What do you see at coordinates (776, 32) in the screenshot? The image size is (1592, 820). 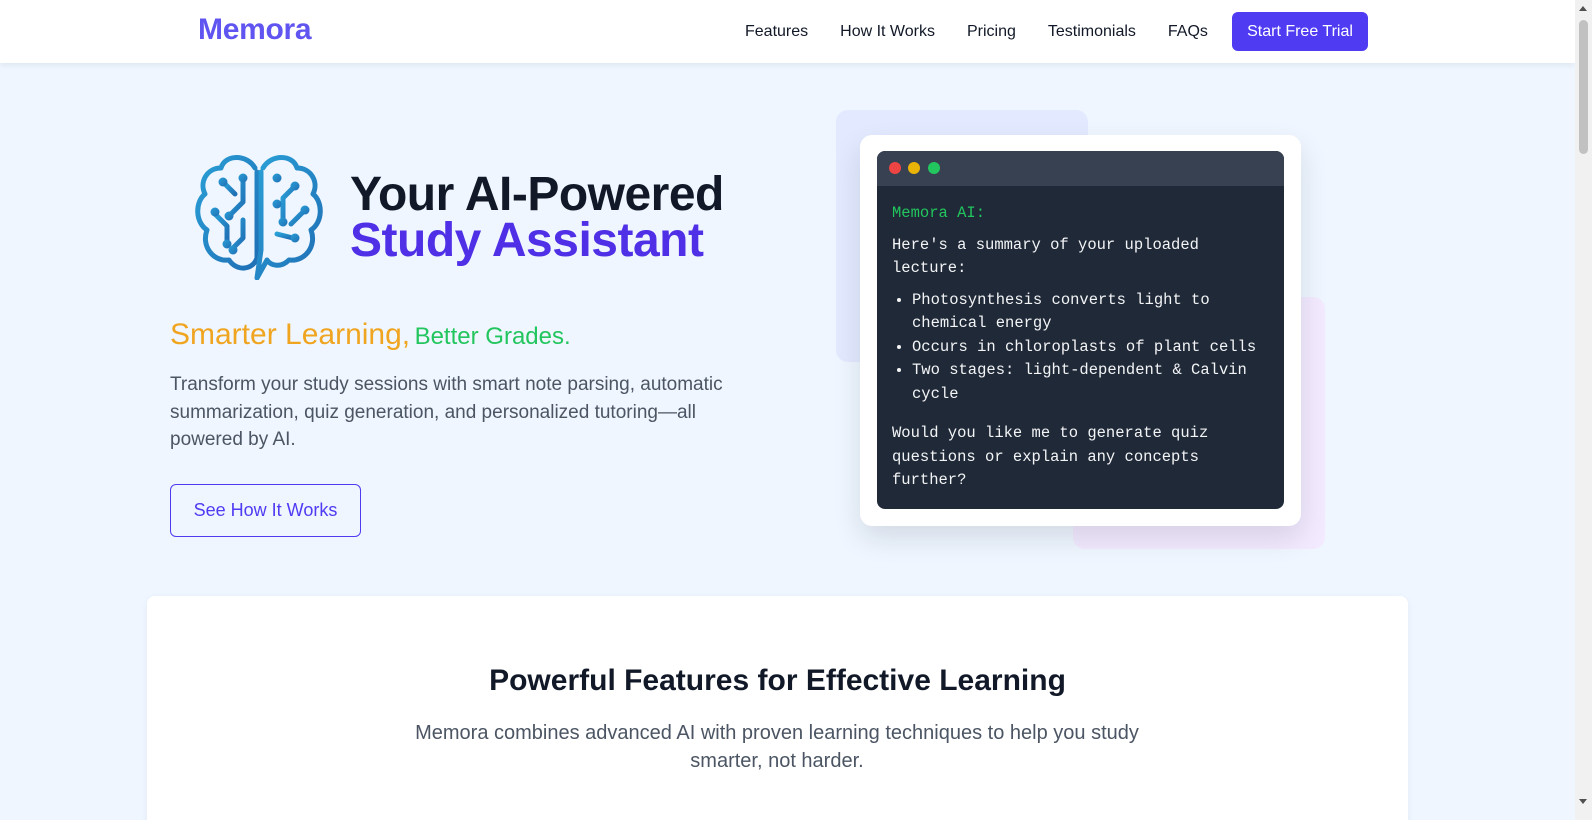 I see `nav-link-features: Features` at bounding box center [776, 32].